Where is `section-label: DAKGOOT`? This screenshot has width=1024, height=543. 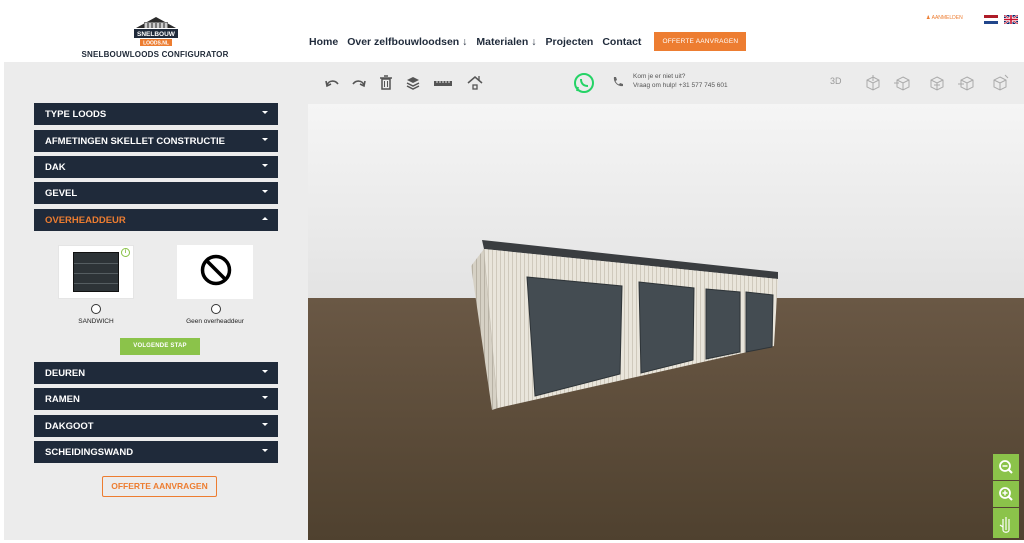
section-label: DAKGOOT is located at coordinates (69, 426).